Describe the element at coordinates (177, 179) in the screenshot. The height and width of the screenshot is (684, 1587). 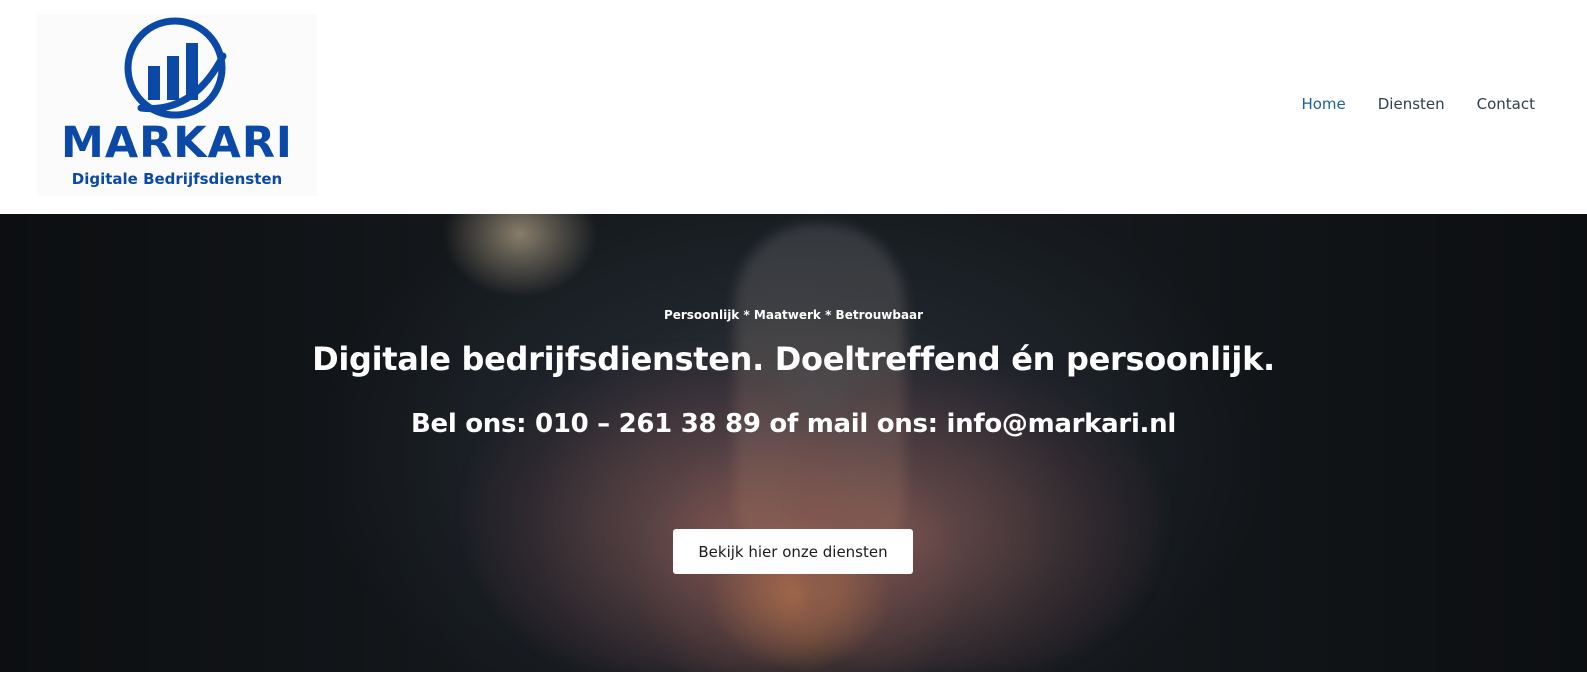
I see `brand-tagline: Digitale Bedrijfsdiensten` at that location.